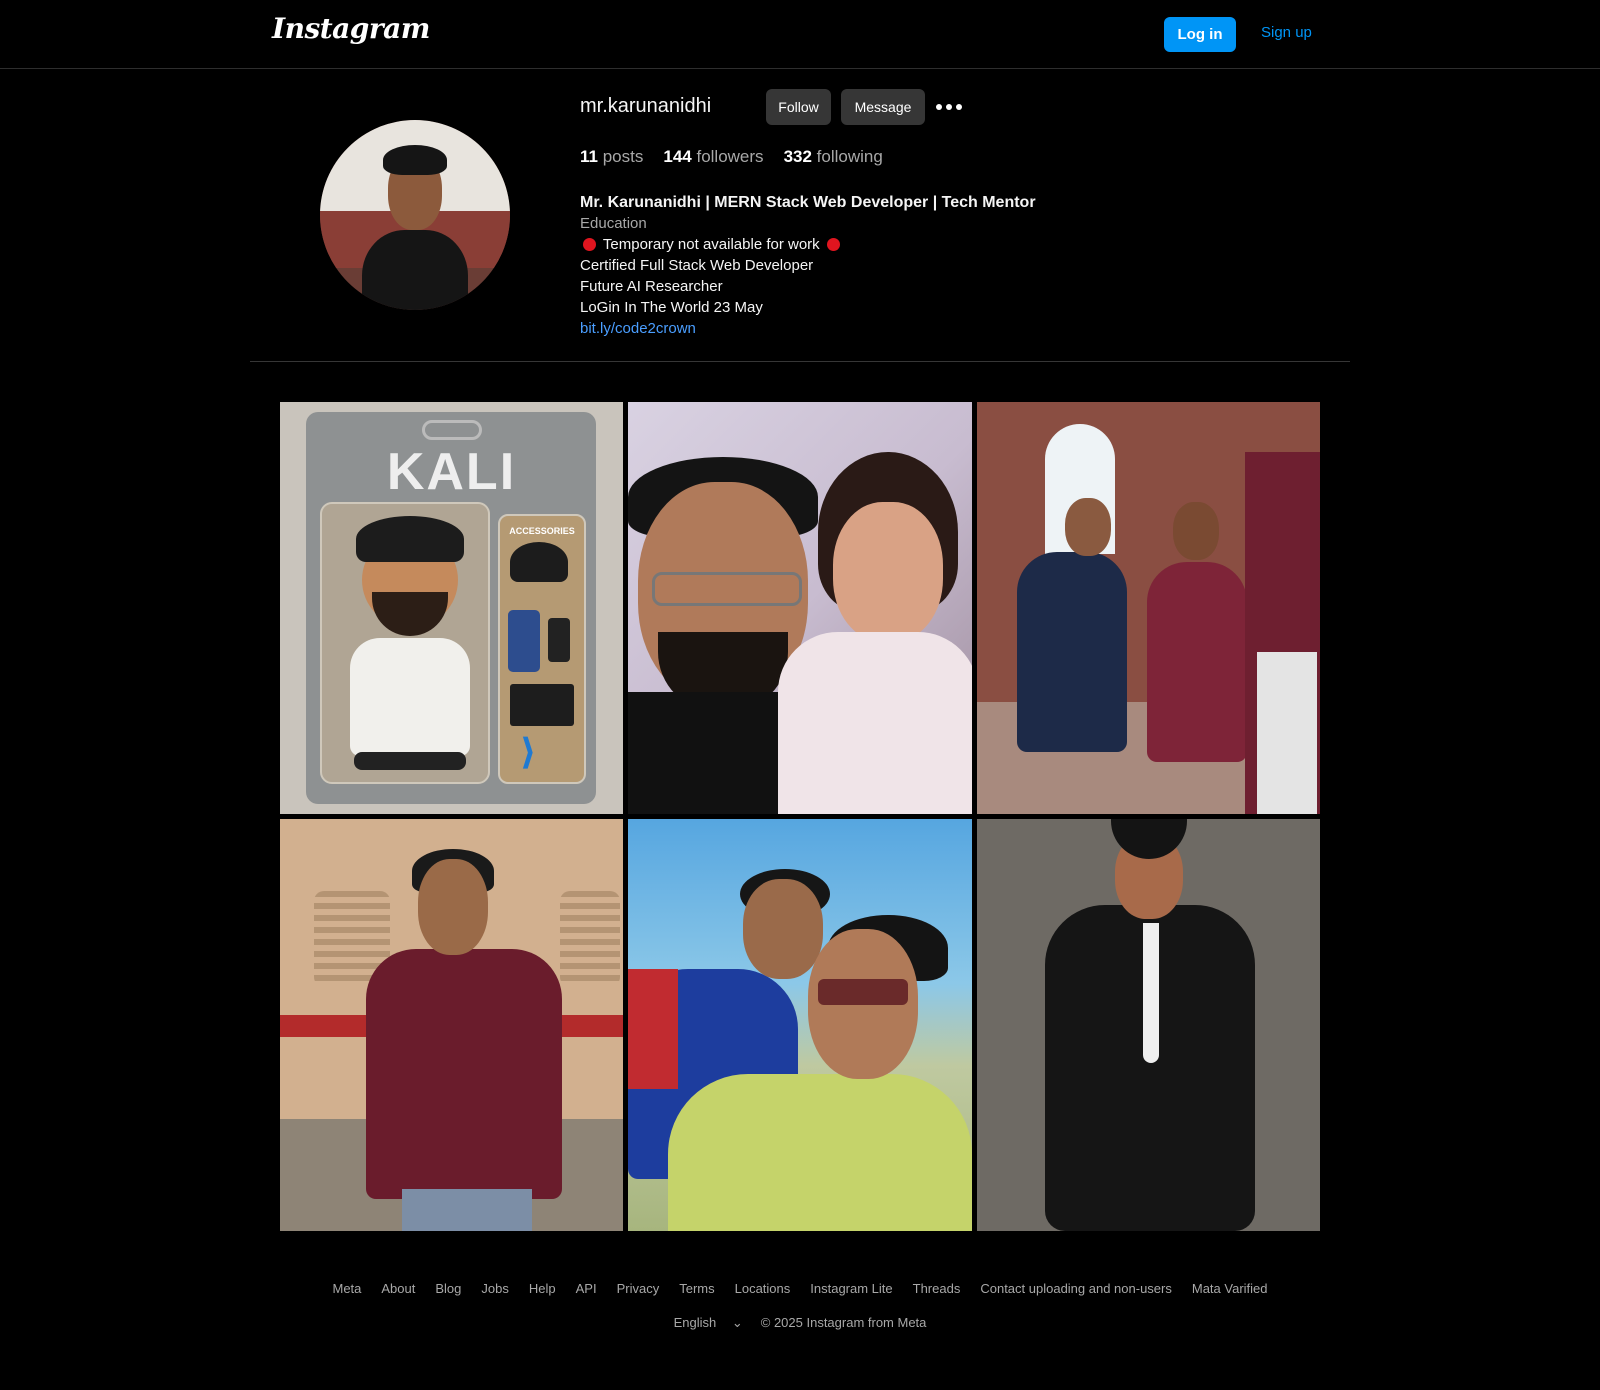 The height and width of the screenshot is (1390, 1600). What do you see at coordinates (494, 1288) in the screenshot?
I see `footer-link-jobs: Jobs` at bounding box center [494, 1288].